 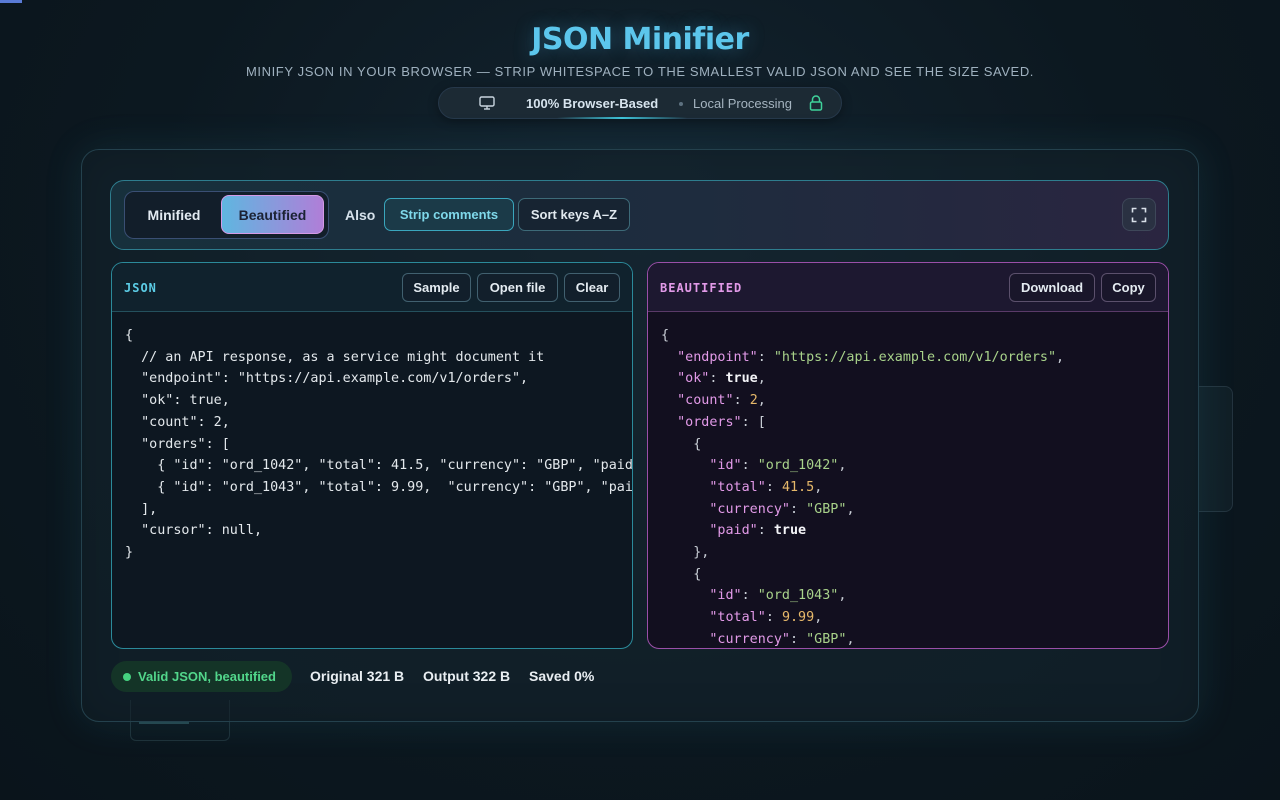 I want to click on fullscreen-button, so click(x=1139, y=214).